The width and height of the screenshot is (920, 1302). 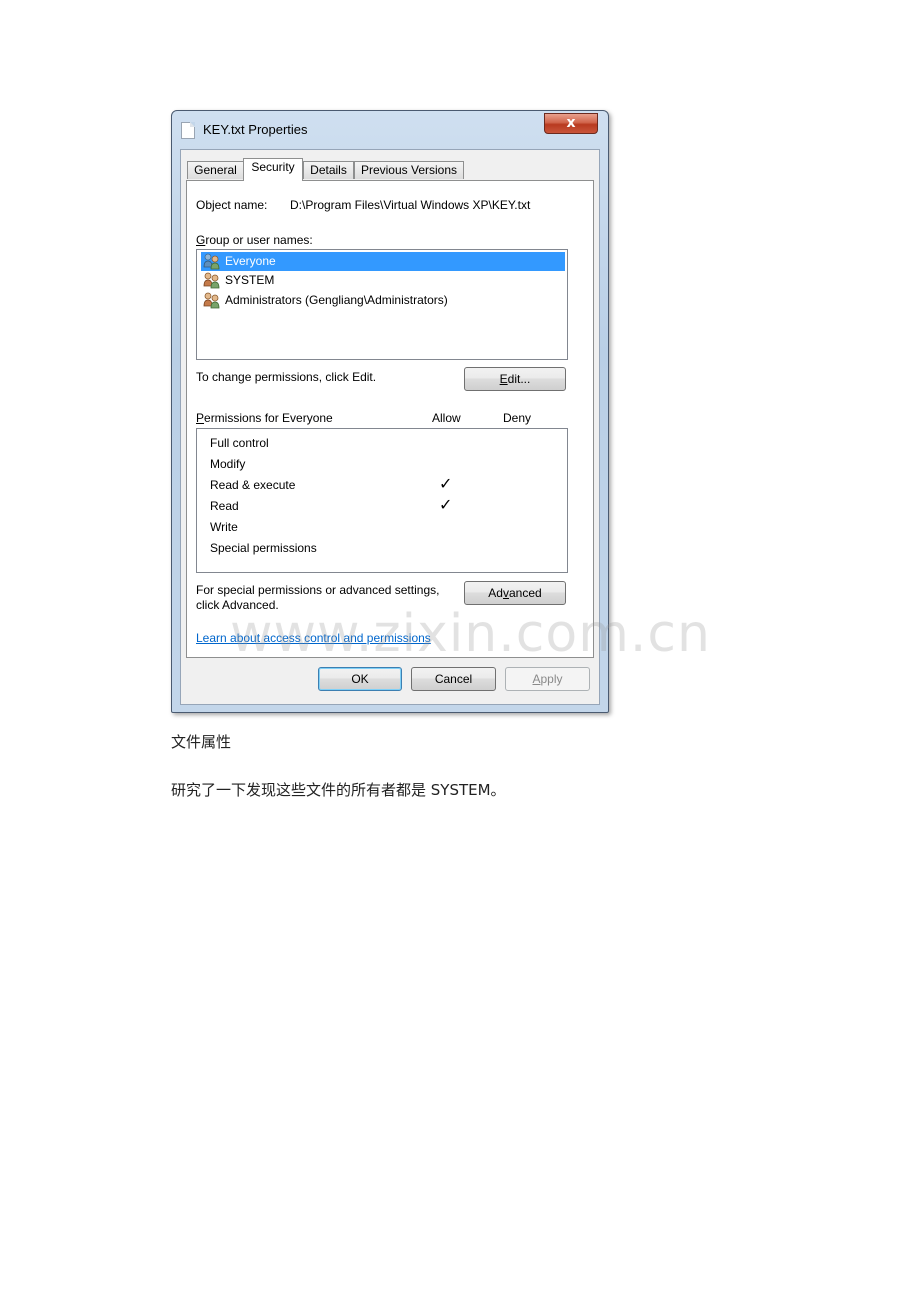 What do you see at coordinates (224, 506) in the screenshot?
I see `permission-row: Read` at bounding box center [224, 506].